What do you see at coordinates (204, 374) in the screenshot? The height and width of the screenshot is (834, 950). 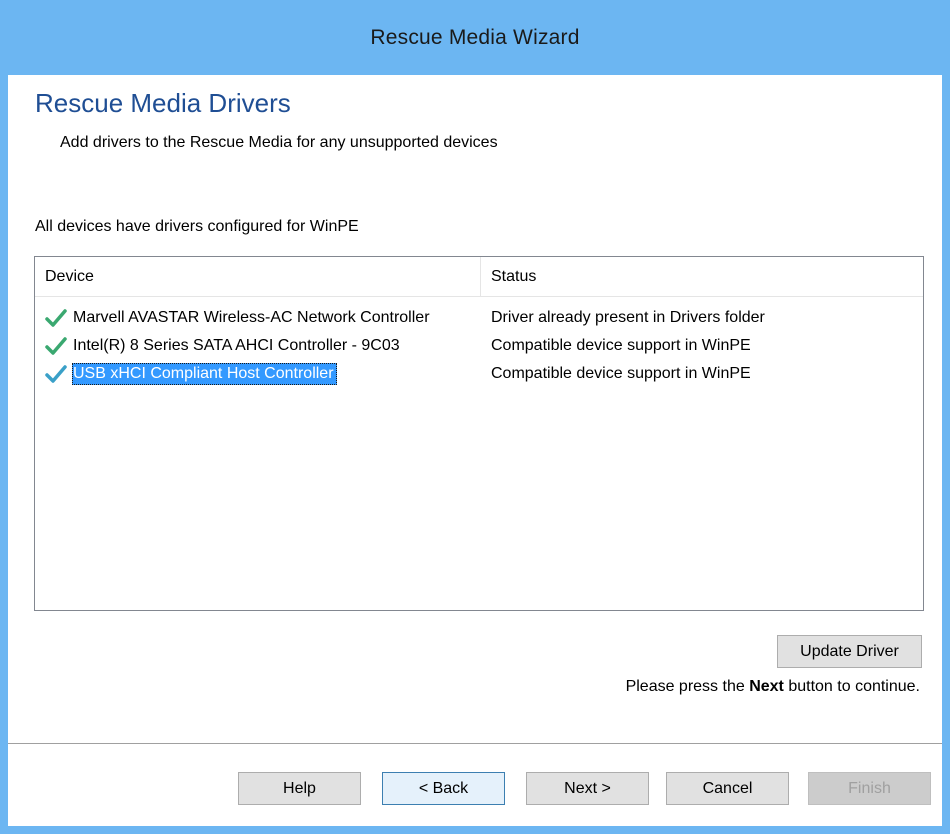 I see `device-name: USB xHCI Compliant Host Controller` at bounding box center [204, 374].